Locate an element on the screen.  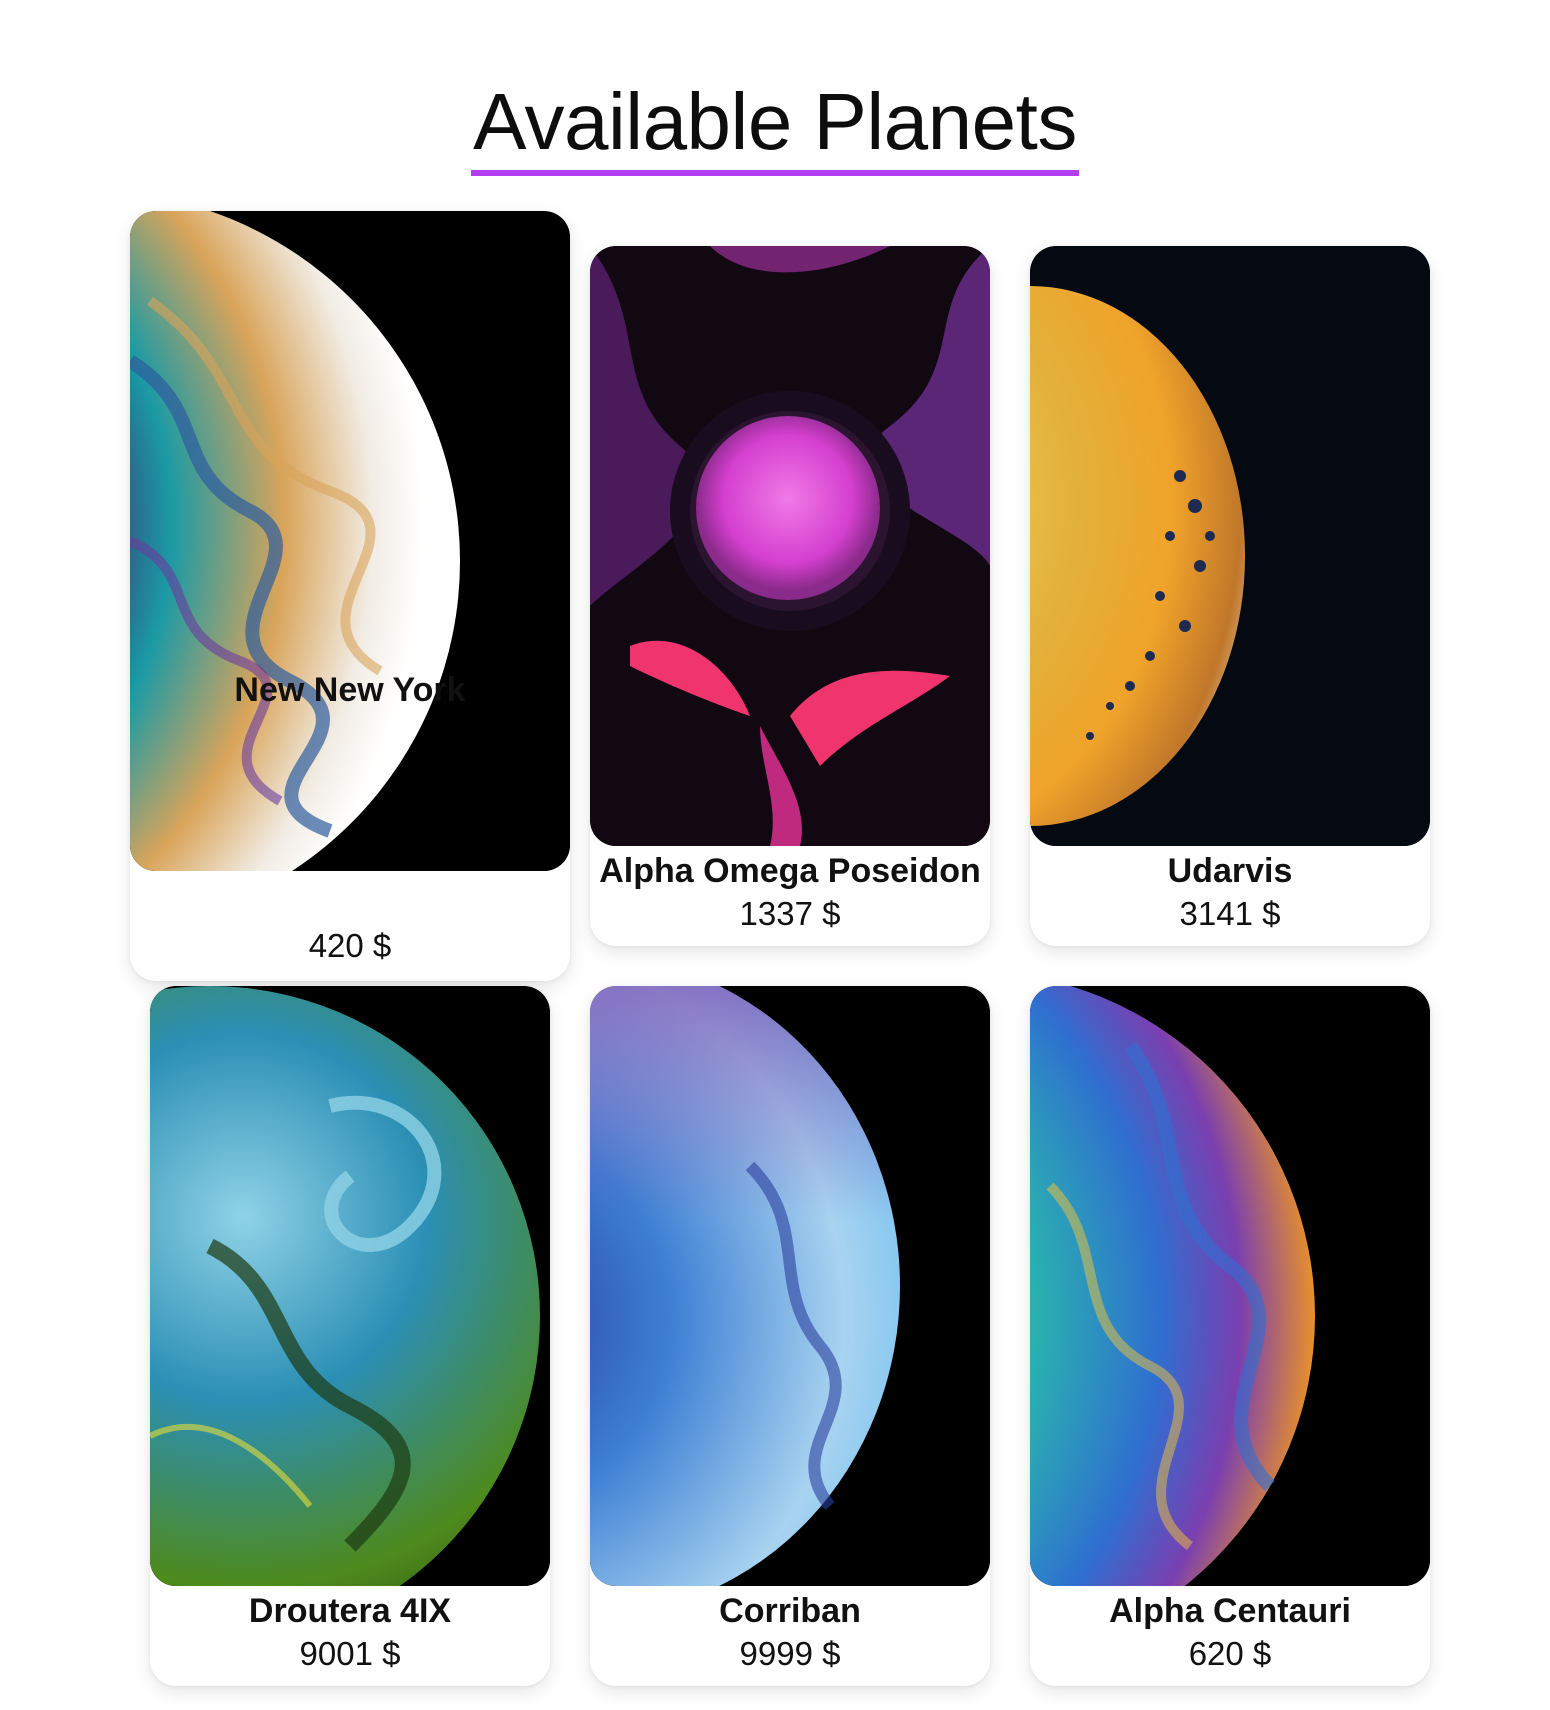
planet-price: 420 $ is located at coordinates (350, 945).